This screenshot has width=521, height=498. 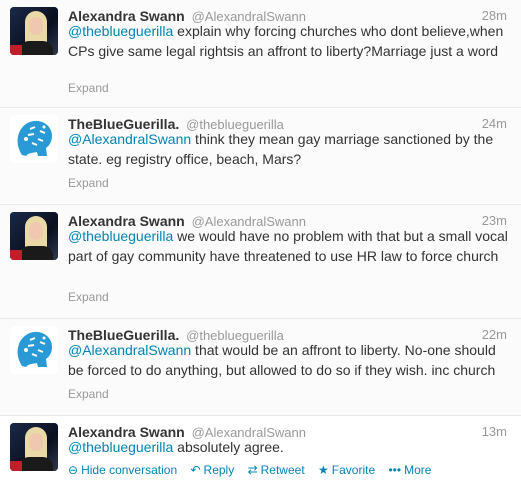 What do you see at coordinates (288, 448) in the screenshot?
I see `tweet-text: @theblueguerilla absolutely agree.` at bounding box center [288, 448].